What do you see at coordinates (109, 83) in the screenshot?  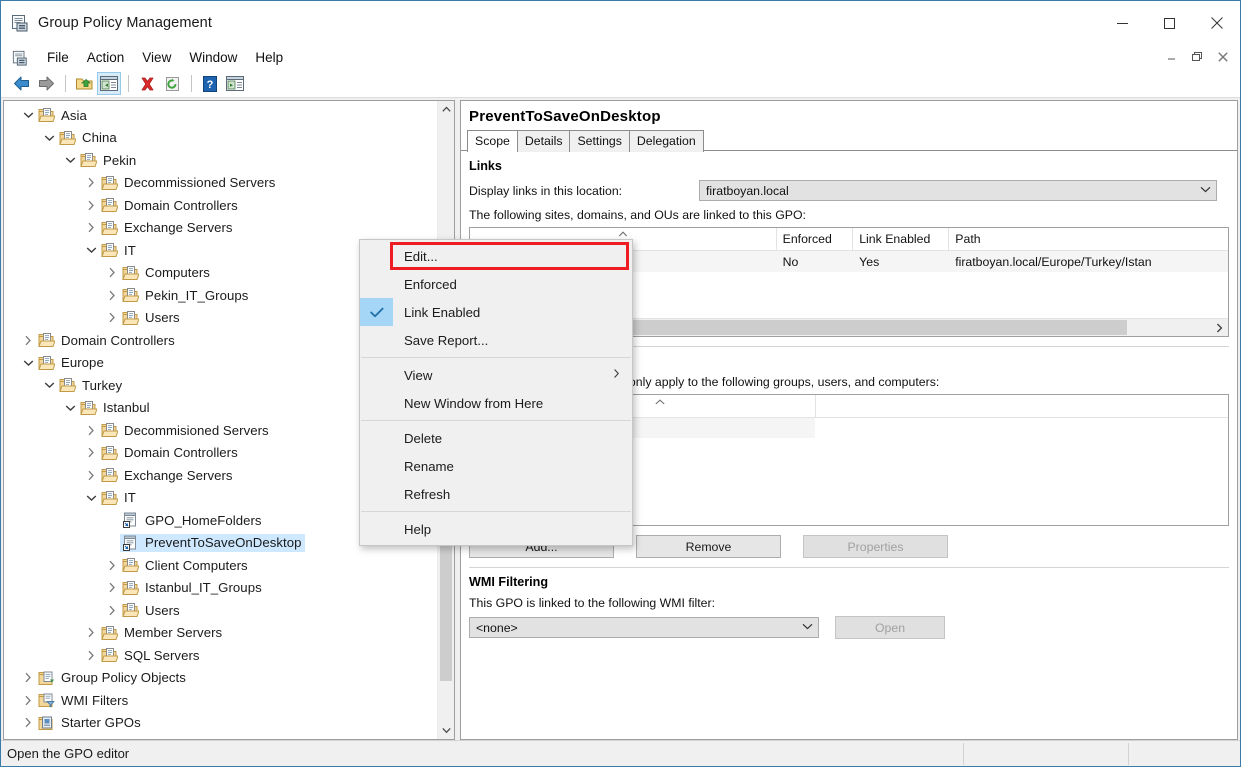 I see `show-hide-console-tree-icon` at bounding box center [109, 83].